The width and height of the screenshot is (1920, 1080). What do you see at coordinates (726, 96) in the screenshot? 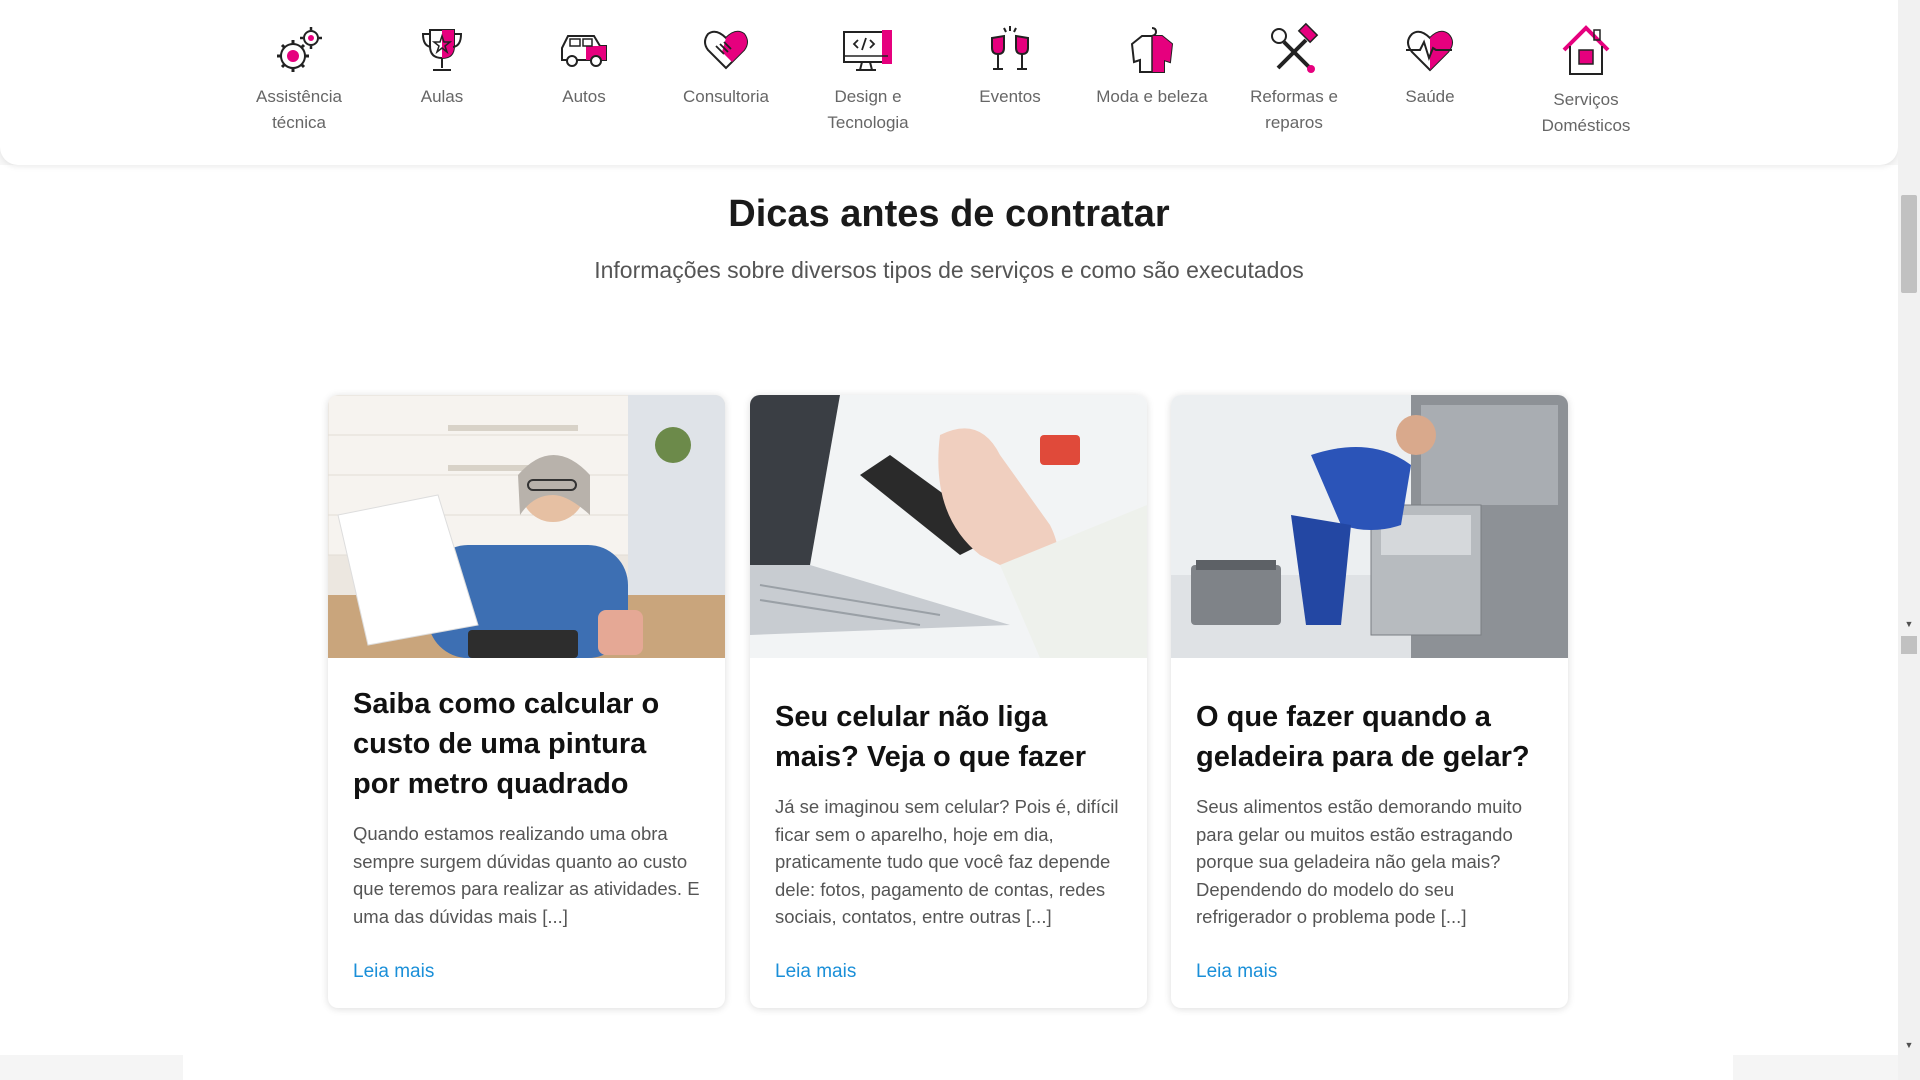
I see `category-label: Consultoria` at bounding box center [726, 96].